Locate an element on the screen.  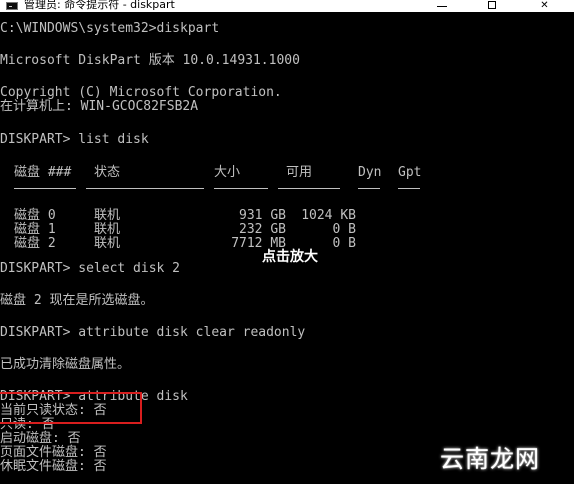
disk-size: 931 GB is located at coordinates (262, 215).